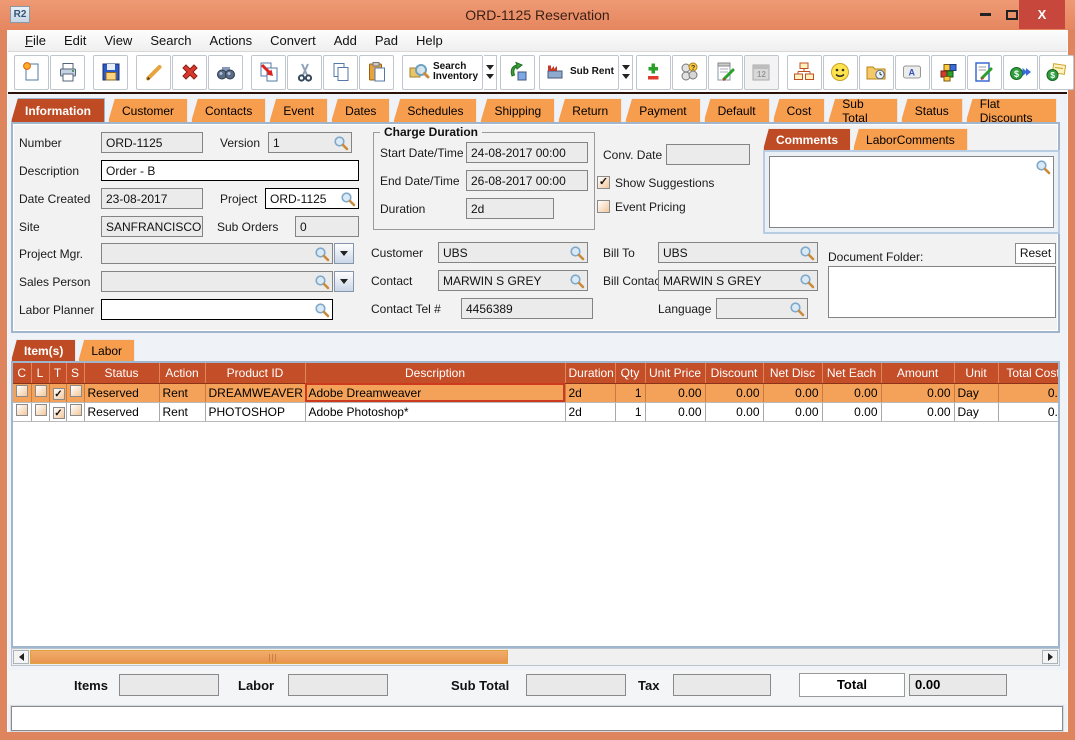 The height and width of the screenshot is (740, 1075). Describe the element at coordinates (310, 142) in the screenshot. I see `version-field: 1` at that location.